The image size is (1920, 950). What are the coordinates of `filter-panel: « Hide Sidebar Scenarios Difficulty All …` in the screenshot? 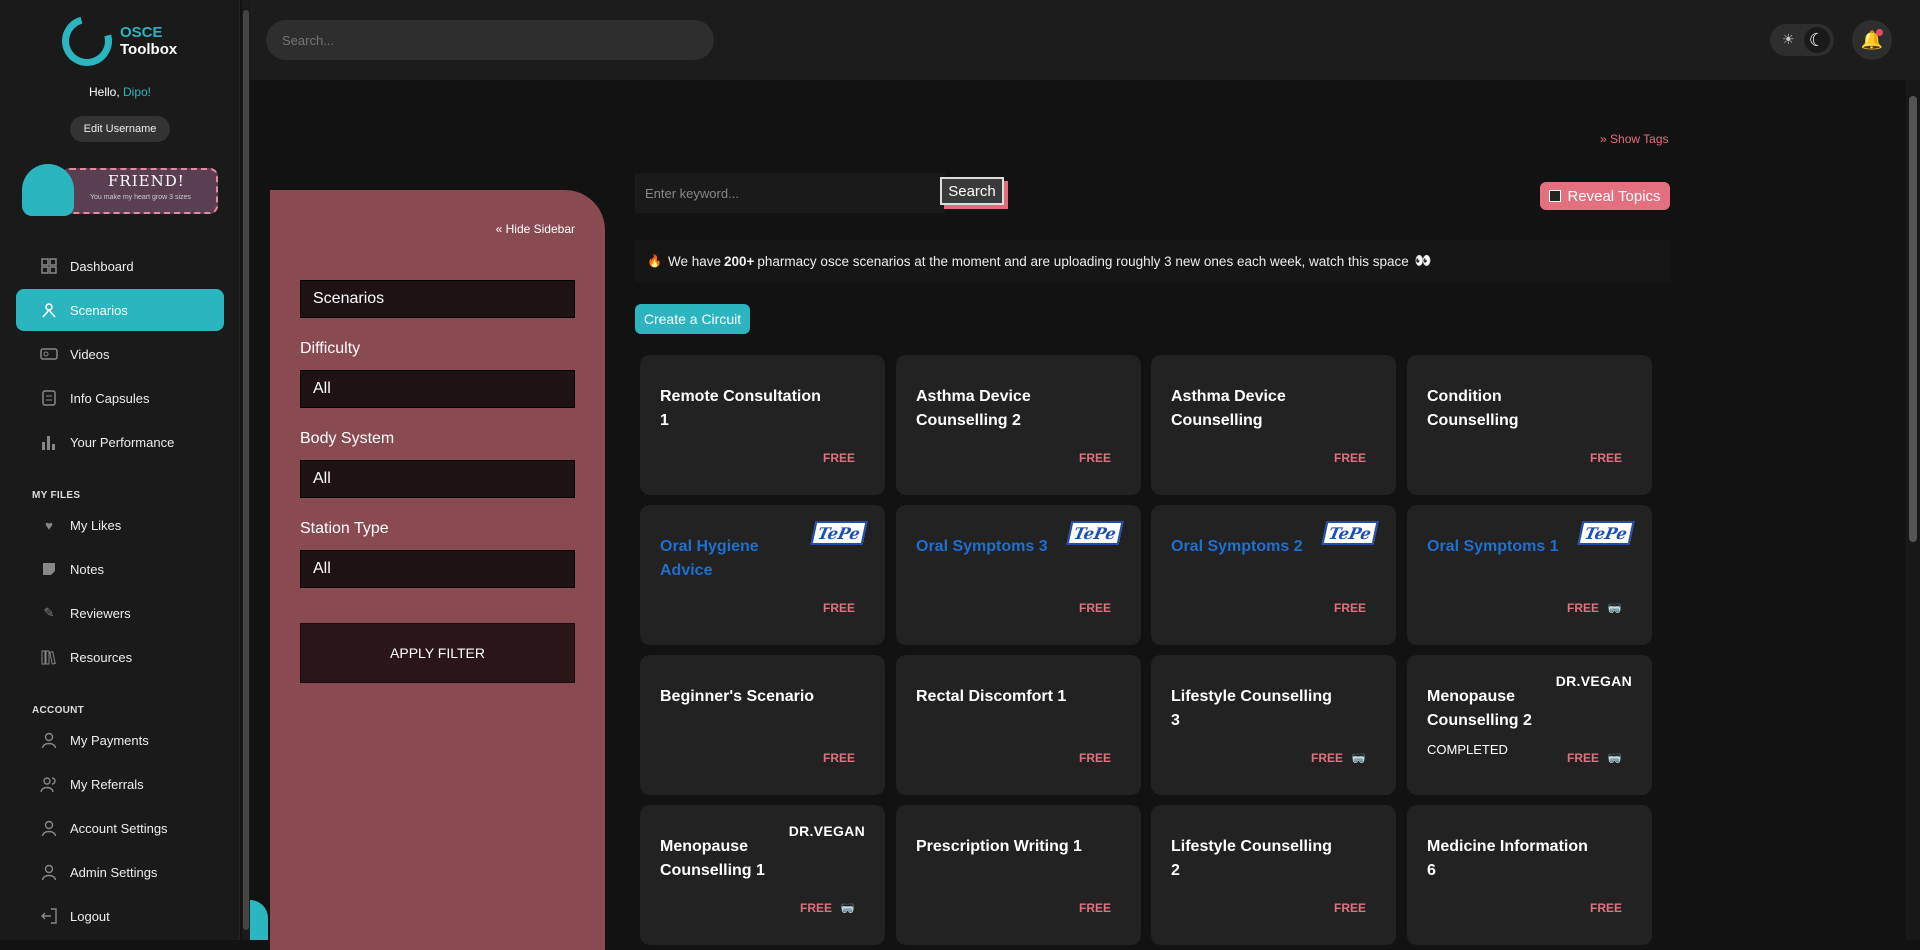 It's located at (437, 570).